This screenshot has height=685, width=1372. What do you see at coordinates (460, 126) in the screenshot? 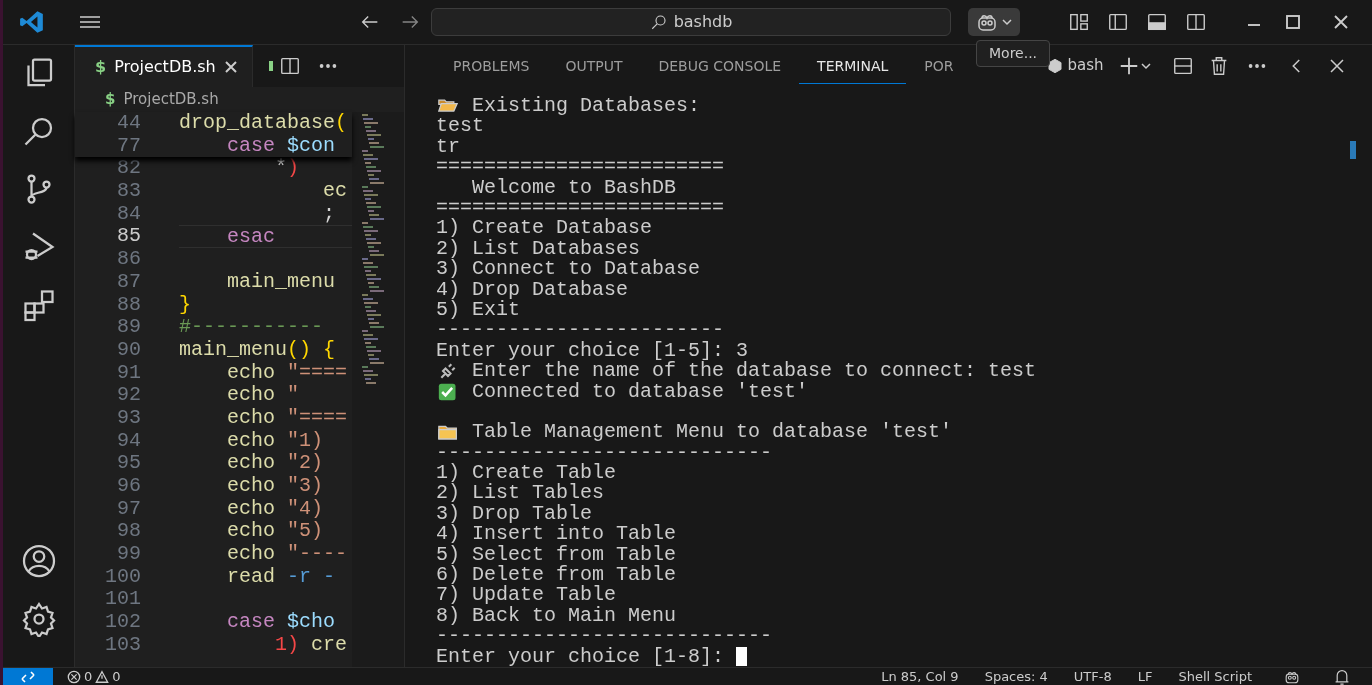
I see `terminal-line: test` at bounding box center [460, 126].